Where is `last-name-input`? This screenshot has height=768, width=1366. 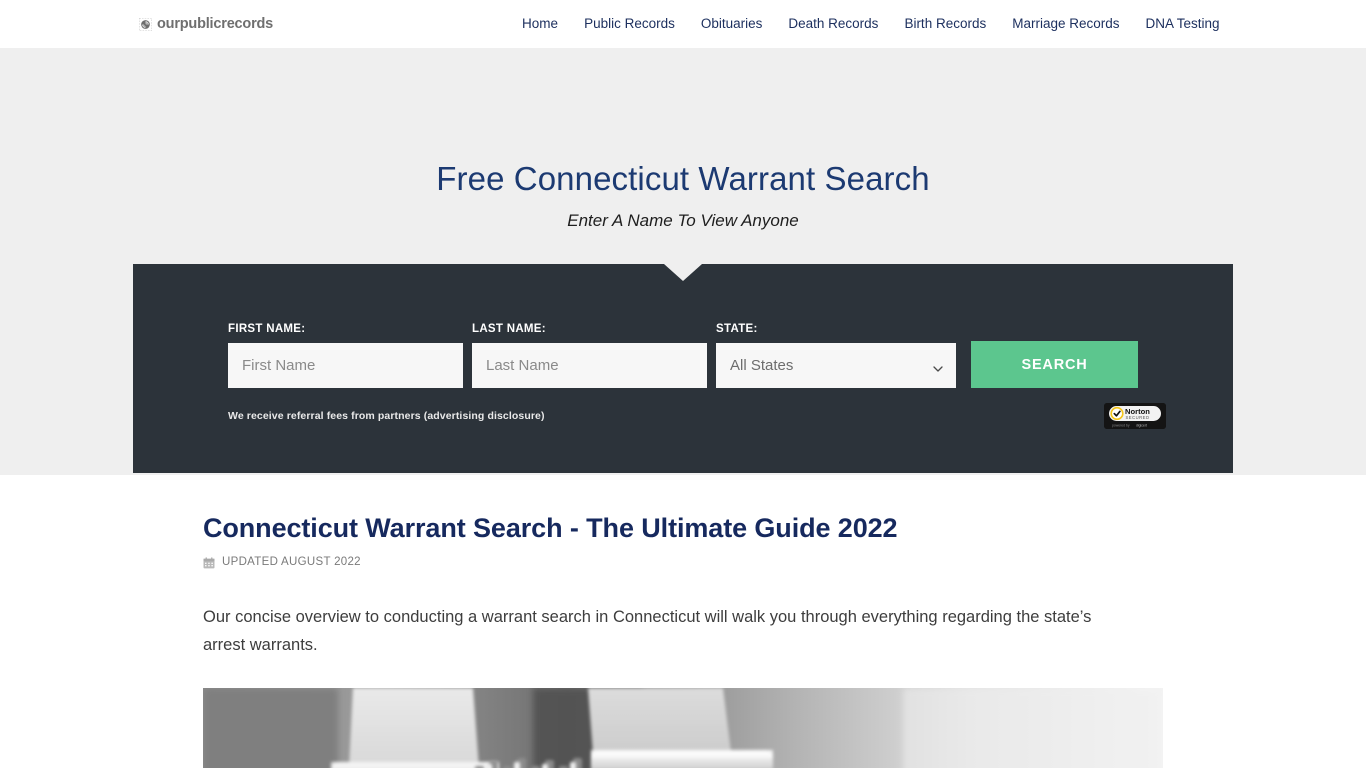
last-name-input is located at coordinates (589, 365).